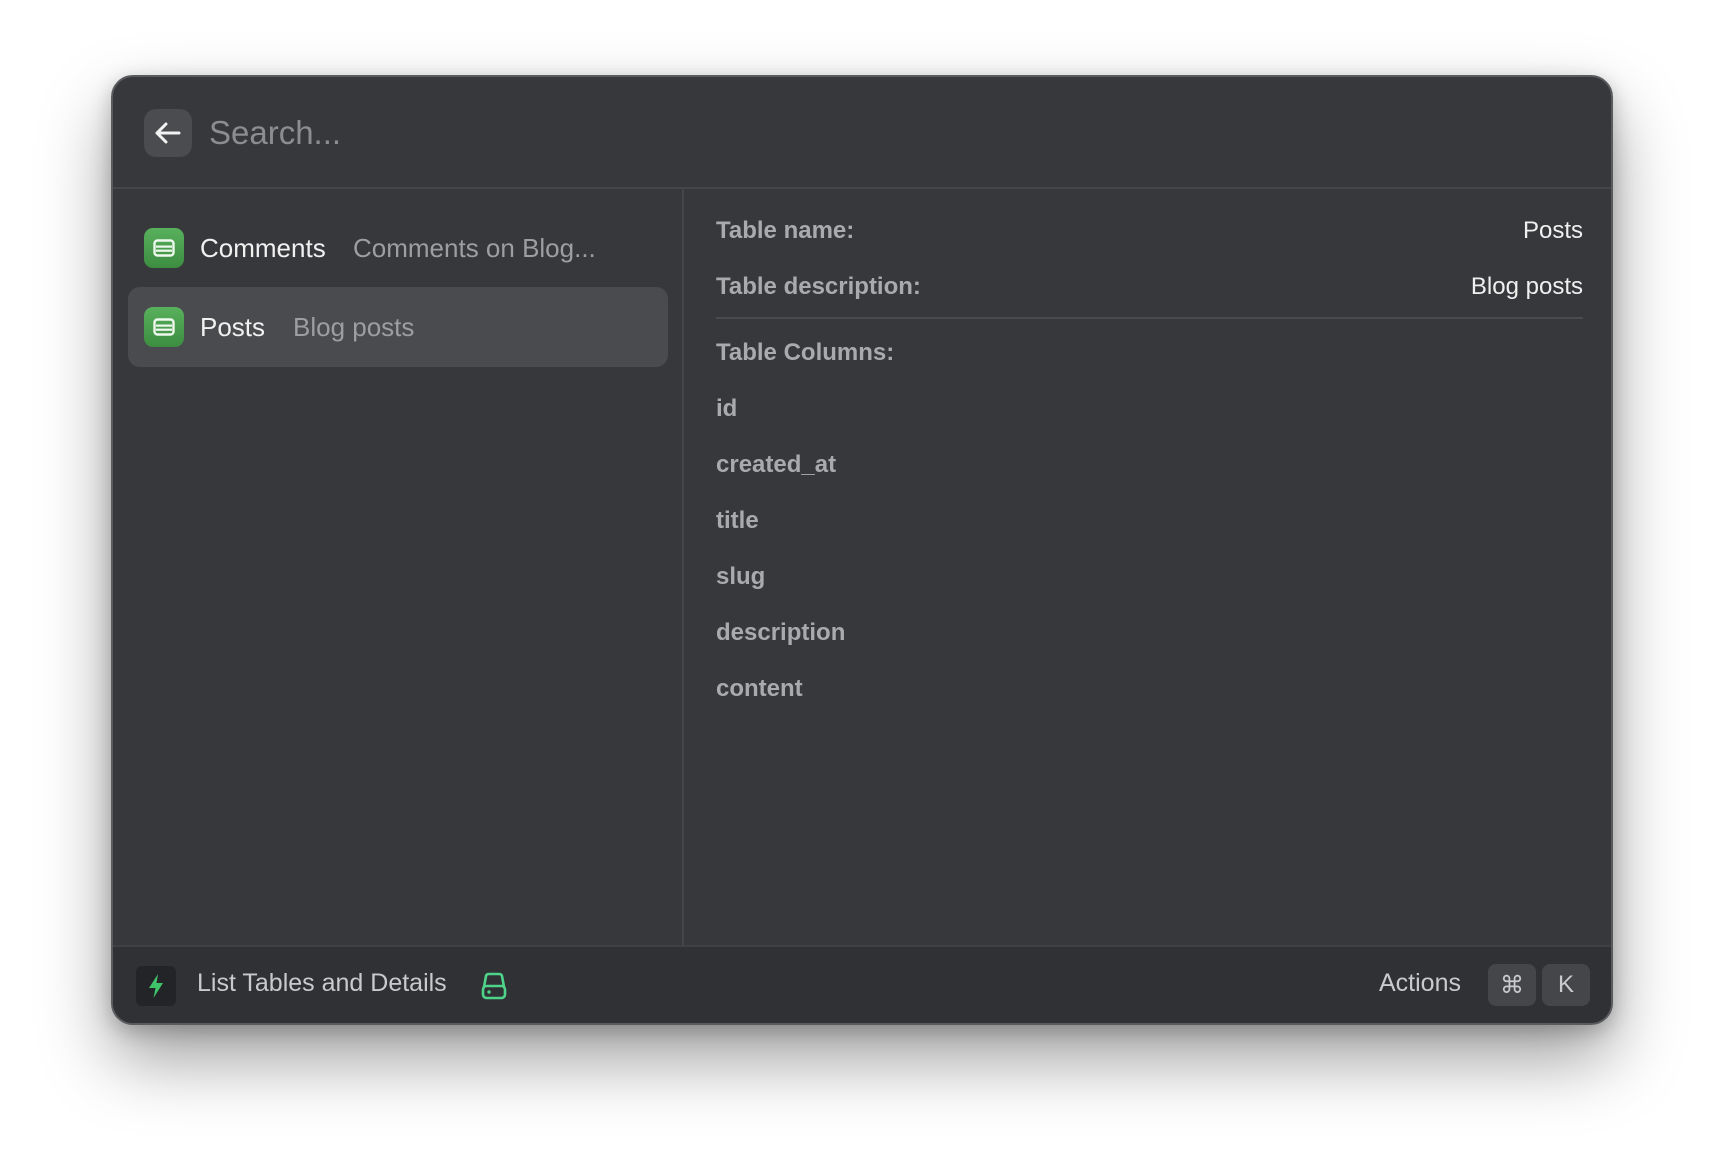  What do you see at coordinates (1420, 983) in the screenshot?
I see `actions-button: Actions` at bounding box center [1420, 983].